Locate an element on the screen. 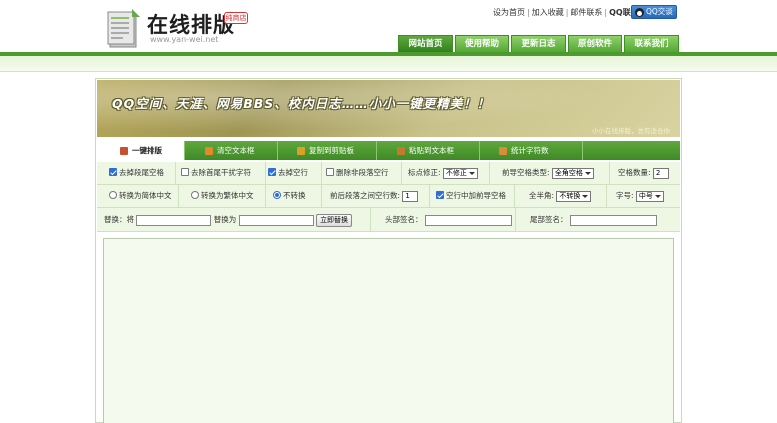 The image size is (777, 423). remove-nonpara-empty-checkbox is located at coordinates (330, 172).